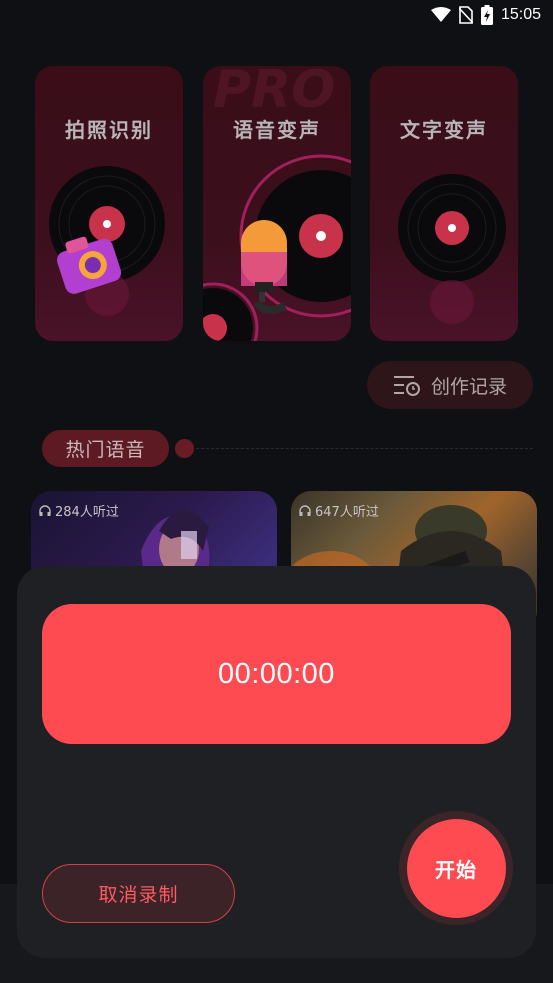 The image size is (553, 983). Describe the element at coordinates (277, 130) in the screenshot. I see `card-title: 语音变声` at that location.